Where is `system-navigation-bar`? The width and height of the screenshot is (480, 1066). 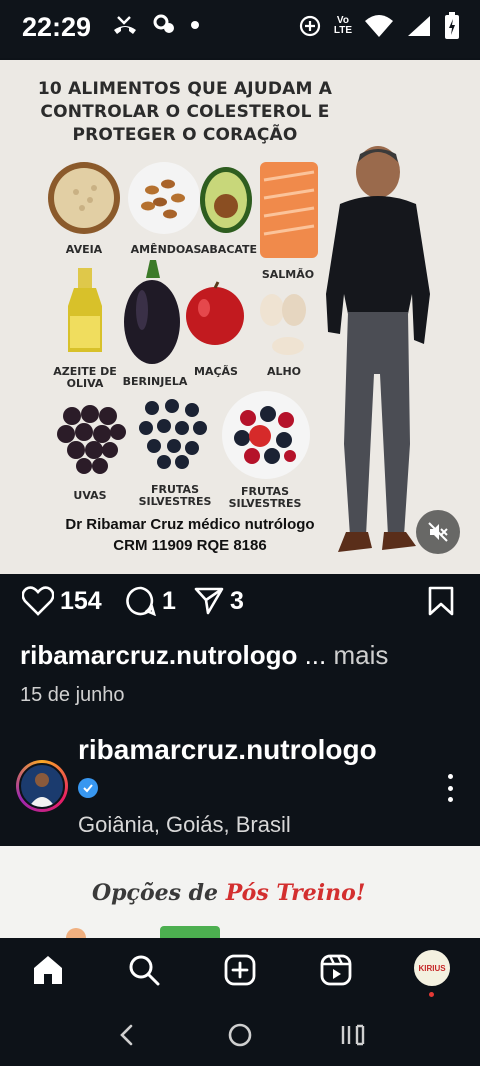 system-navigation-bar is located at coordinates (240, 1035).